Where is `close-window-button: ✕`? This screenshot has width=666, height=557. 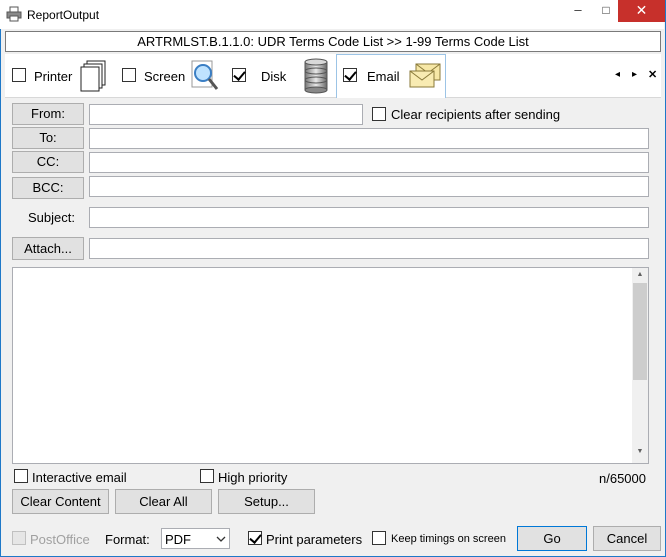 close-window-button: ✕ is located at coordinates (641, 11).